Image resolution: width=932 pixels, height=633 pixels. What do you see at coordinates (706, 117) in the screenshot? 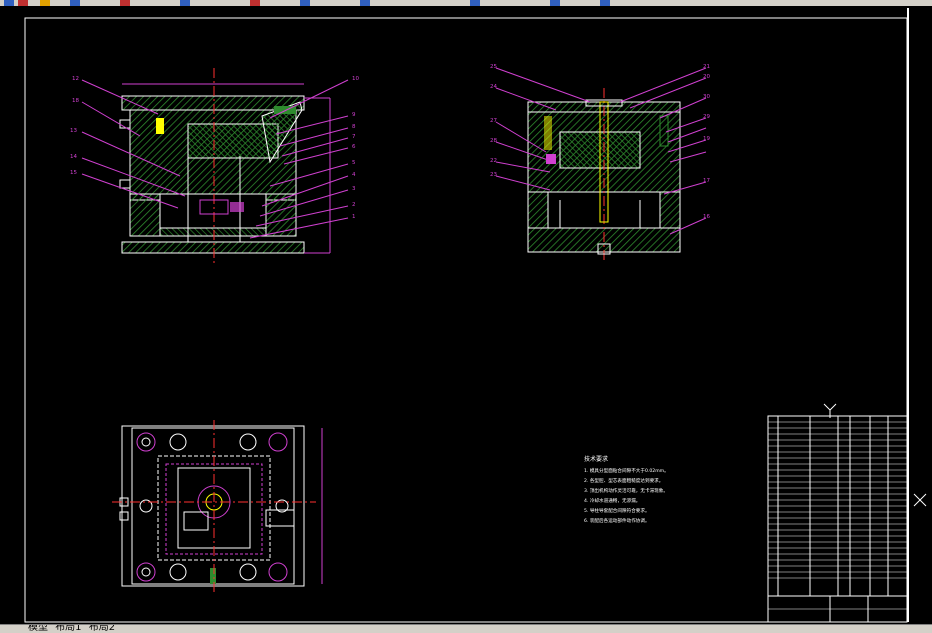
I see `side-right-callout: 29` at bounding box center [706, 117].